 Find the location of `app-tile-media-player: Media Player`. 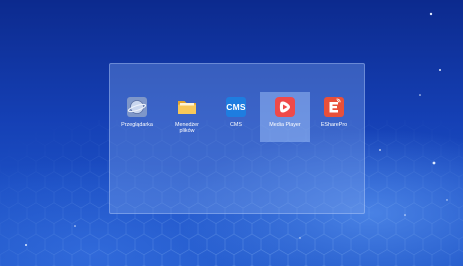

app-tile-media-player: Media Player is located at coordinates (285, 117).